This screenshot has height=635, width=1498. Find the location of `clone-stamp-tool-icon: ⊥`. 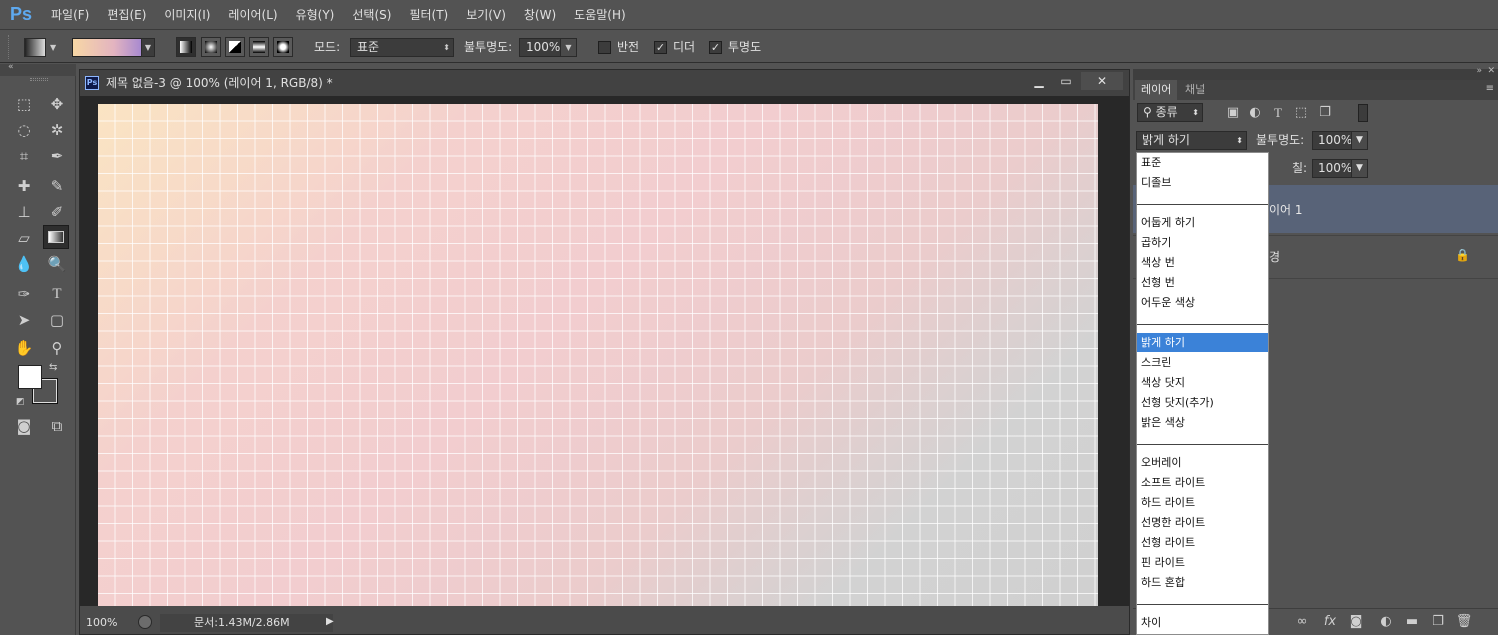

clone-stamp-tool-icon: ⊥ is located at coordinates (24, 212).